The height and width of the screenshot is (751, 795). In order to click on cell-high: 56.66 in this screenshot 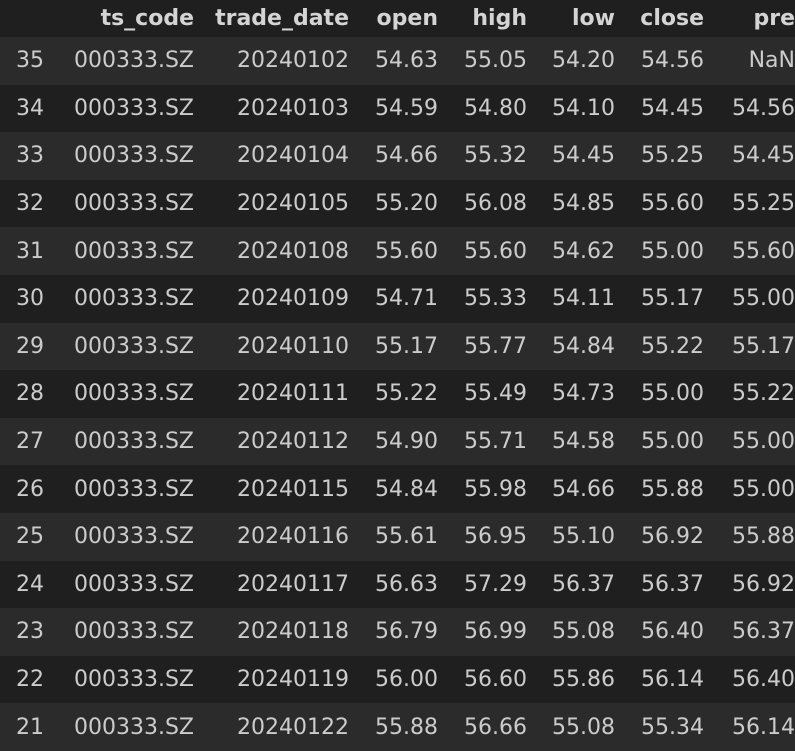, I will do `click(495, 727)`.